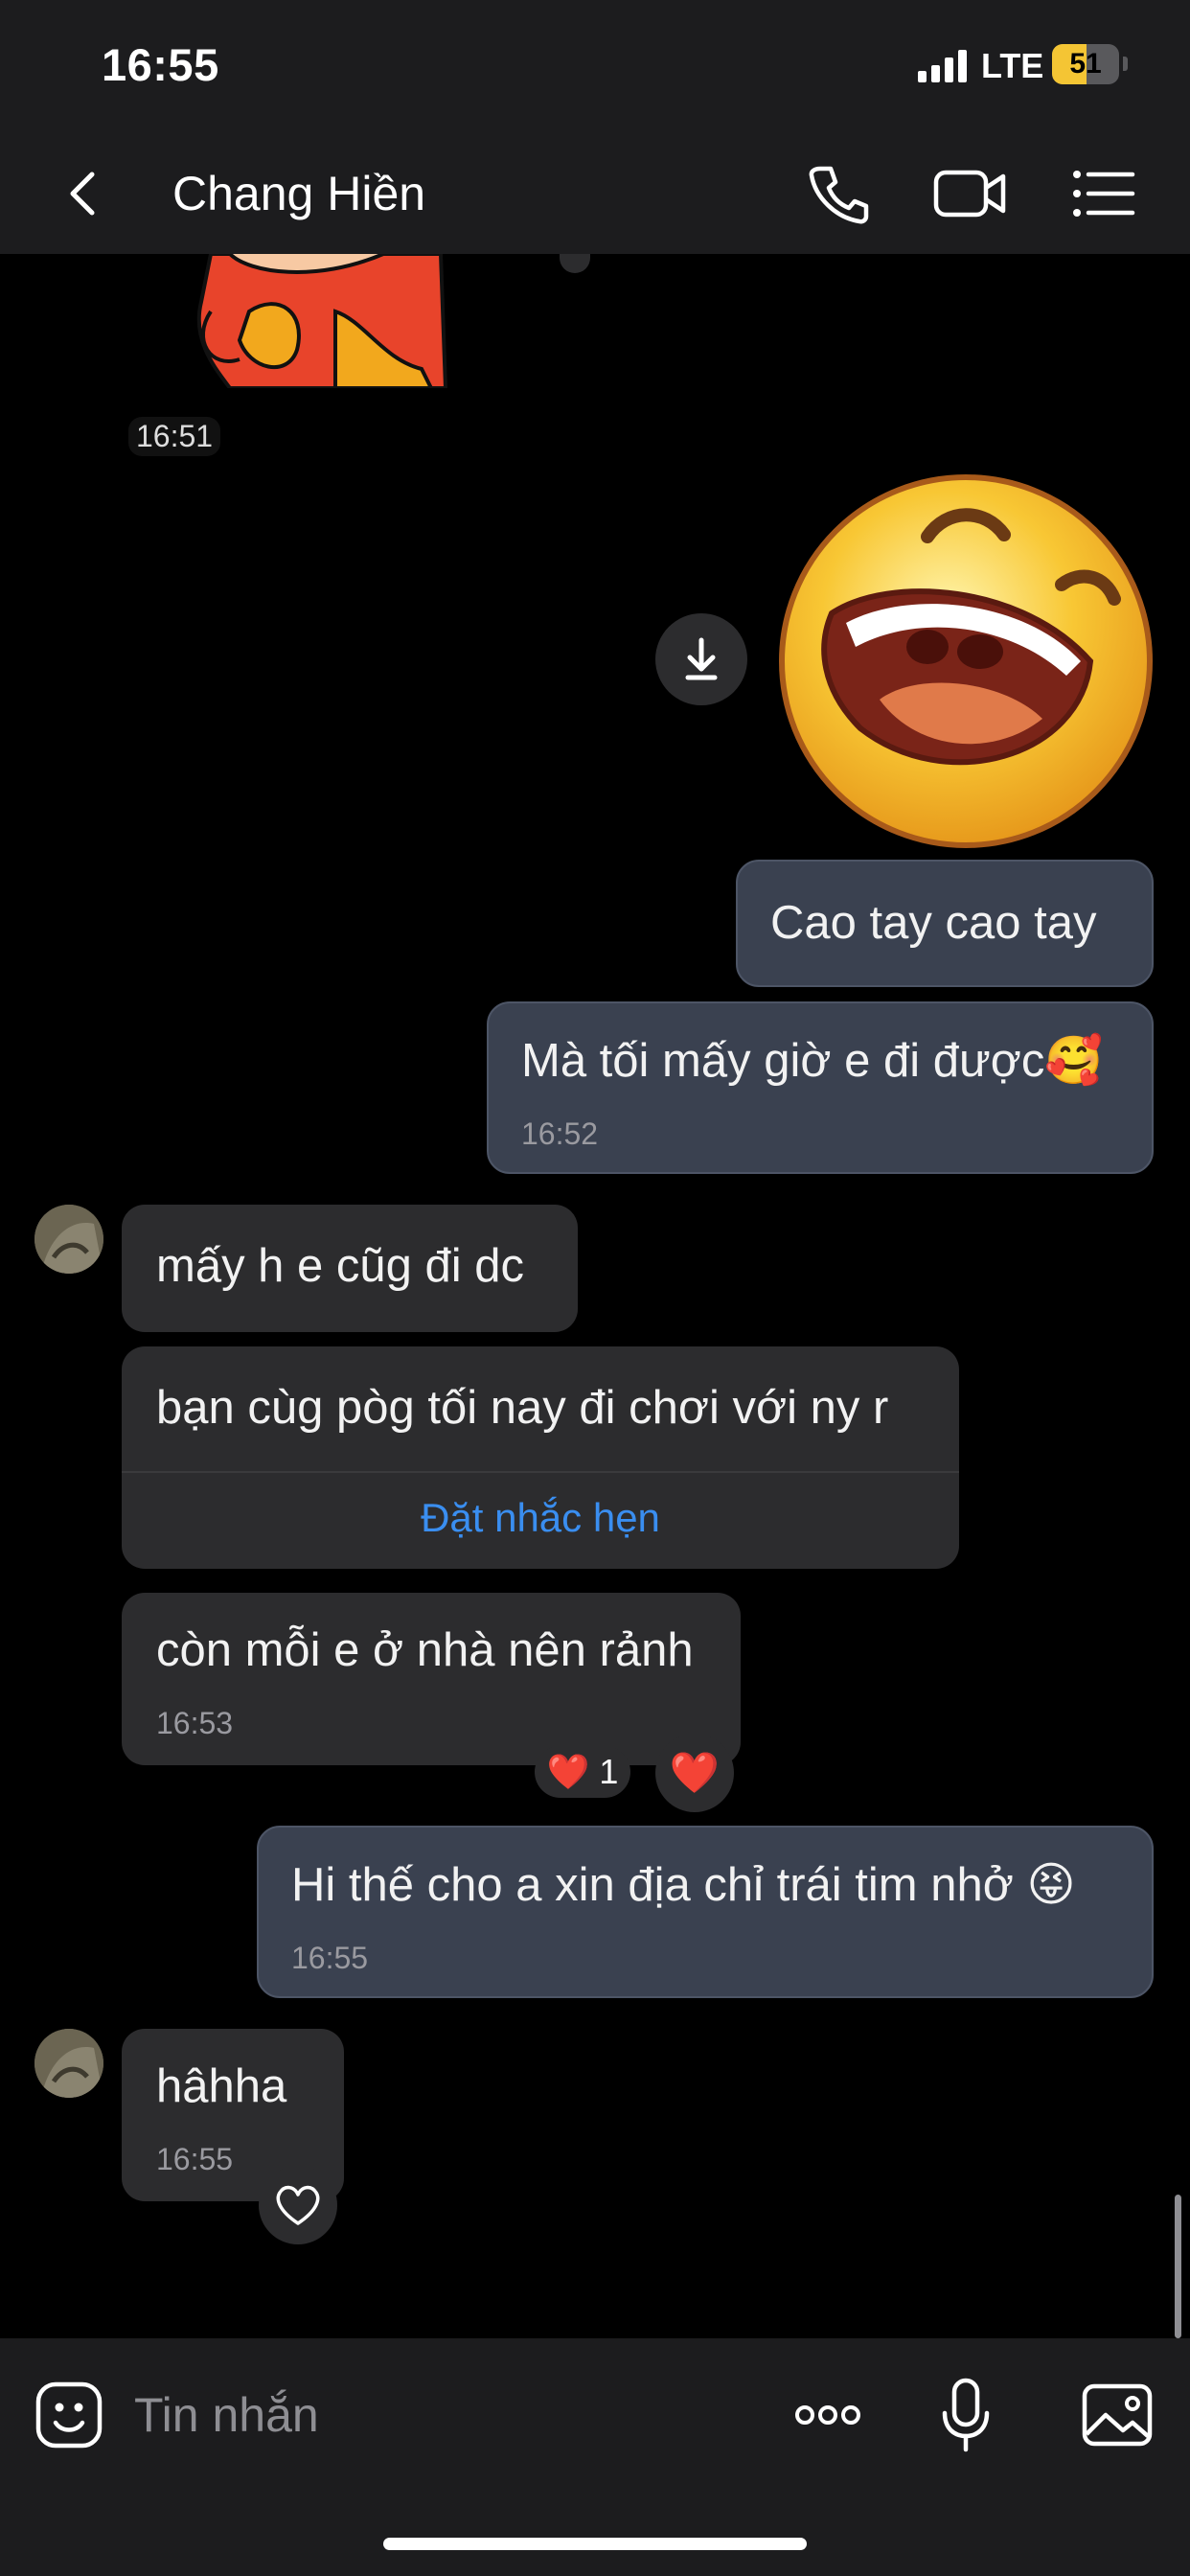 The width and height of the screenshot is (1190, 2576). Describe the element at coordinates (695, 1773) in the screenshot. I see `heart-reaction-button: ❤️` at that location.